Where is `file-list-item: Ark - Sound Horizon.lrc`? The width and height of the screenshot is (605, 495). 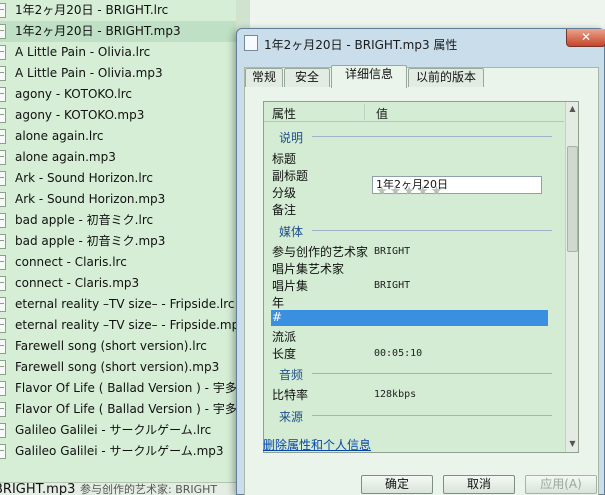 file-list-item: Ark - Sound Horizon.lrc is located at coordinates (125, 178).